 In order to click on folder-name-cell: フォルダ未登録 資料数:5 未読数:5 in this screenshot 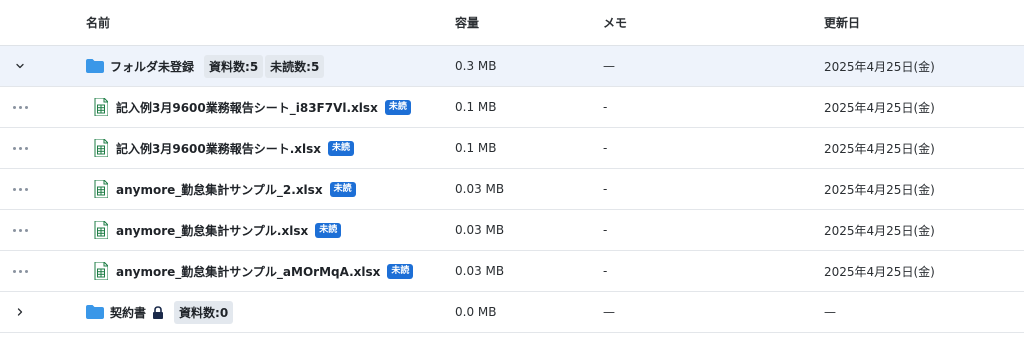, I will do `click(266, 66)`.